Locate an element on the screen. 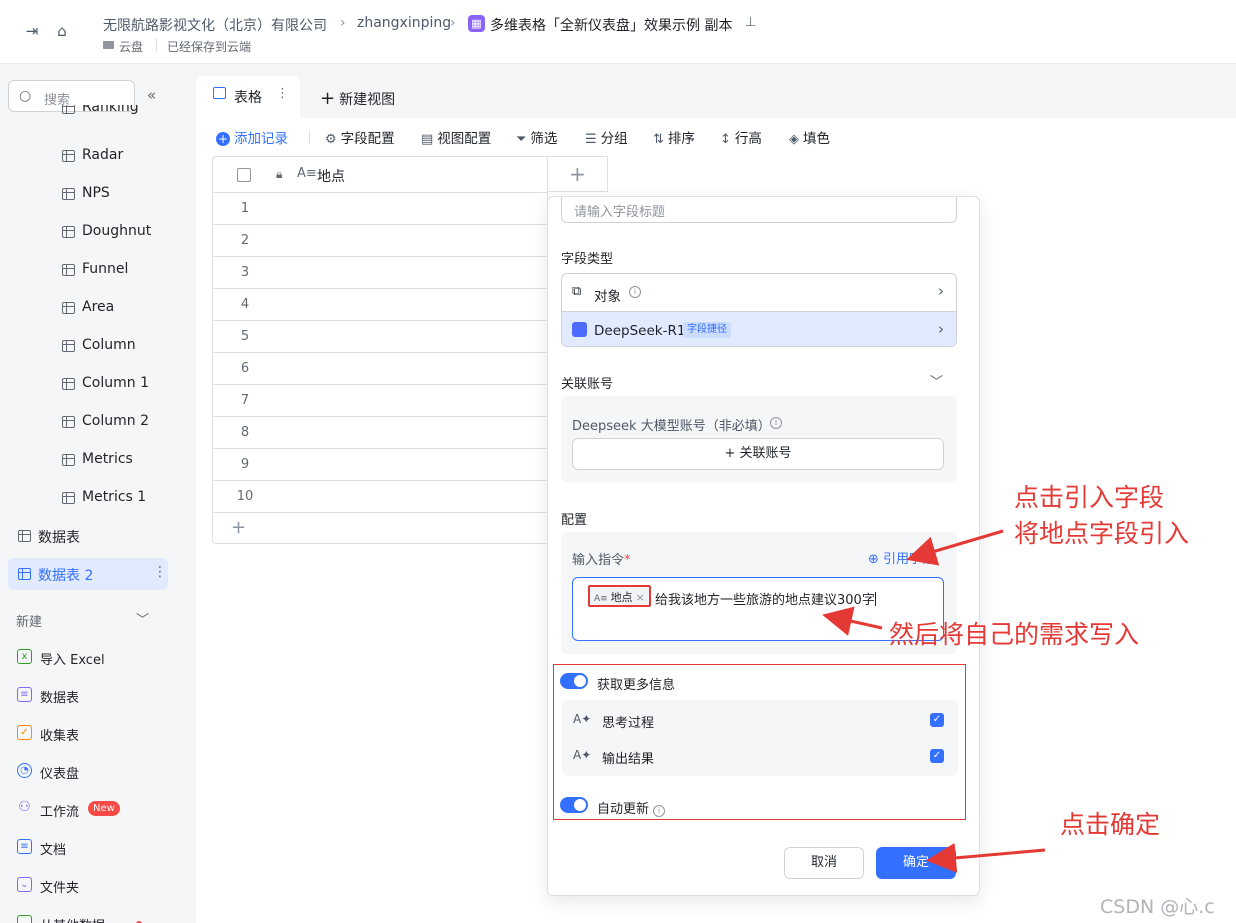  add-record-button: + 添加记录 is located at coordinates (252, 137).